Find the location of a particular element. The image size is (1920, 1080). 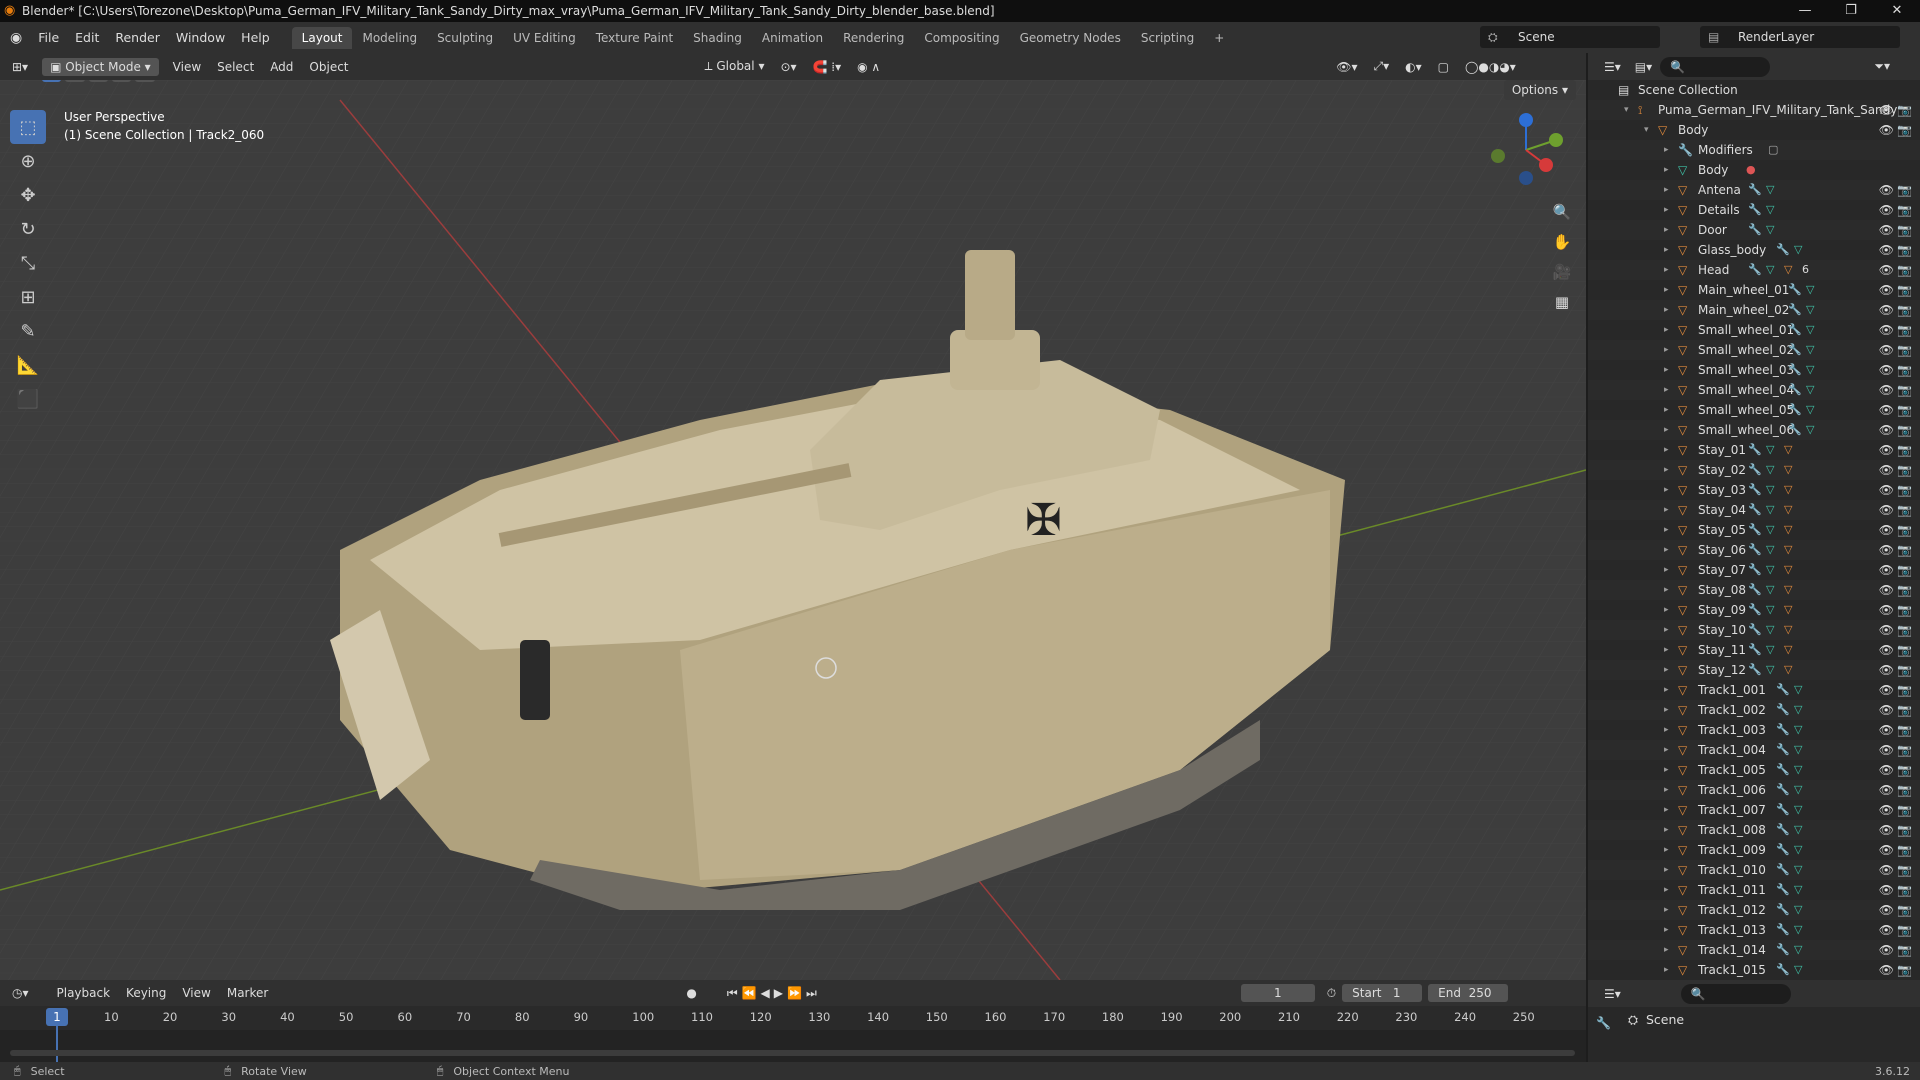

outliner-item-stay-02: ▸ ▽ Stay_02 🔧 ▽ ▽ 👁 📷 is located at coordinates (1754, 470).